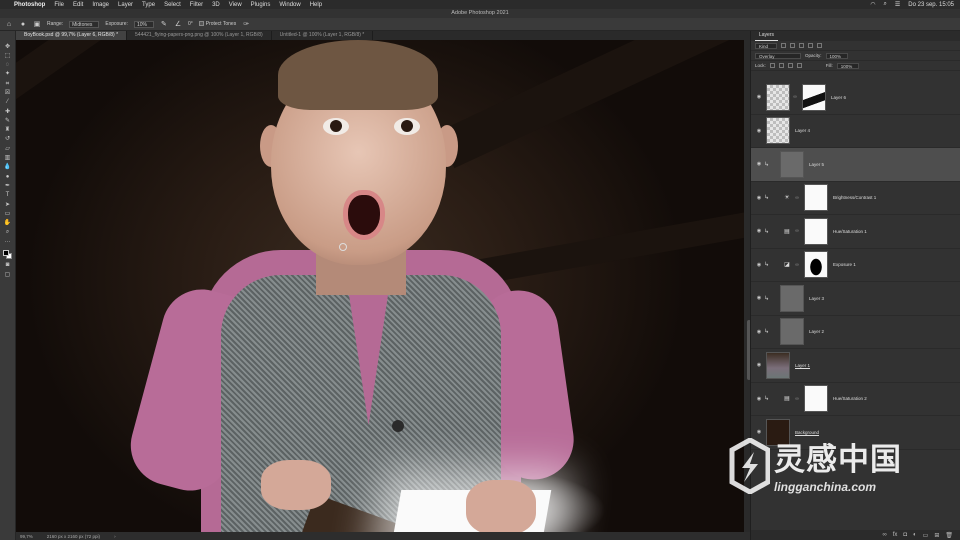  Describe the element at coordinates (72, 35) in the screenshot. I see `doc-tab-boybook: BoyBook.psd @ 99,7% (Layer 6, RGB/8) *` at that location.